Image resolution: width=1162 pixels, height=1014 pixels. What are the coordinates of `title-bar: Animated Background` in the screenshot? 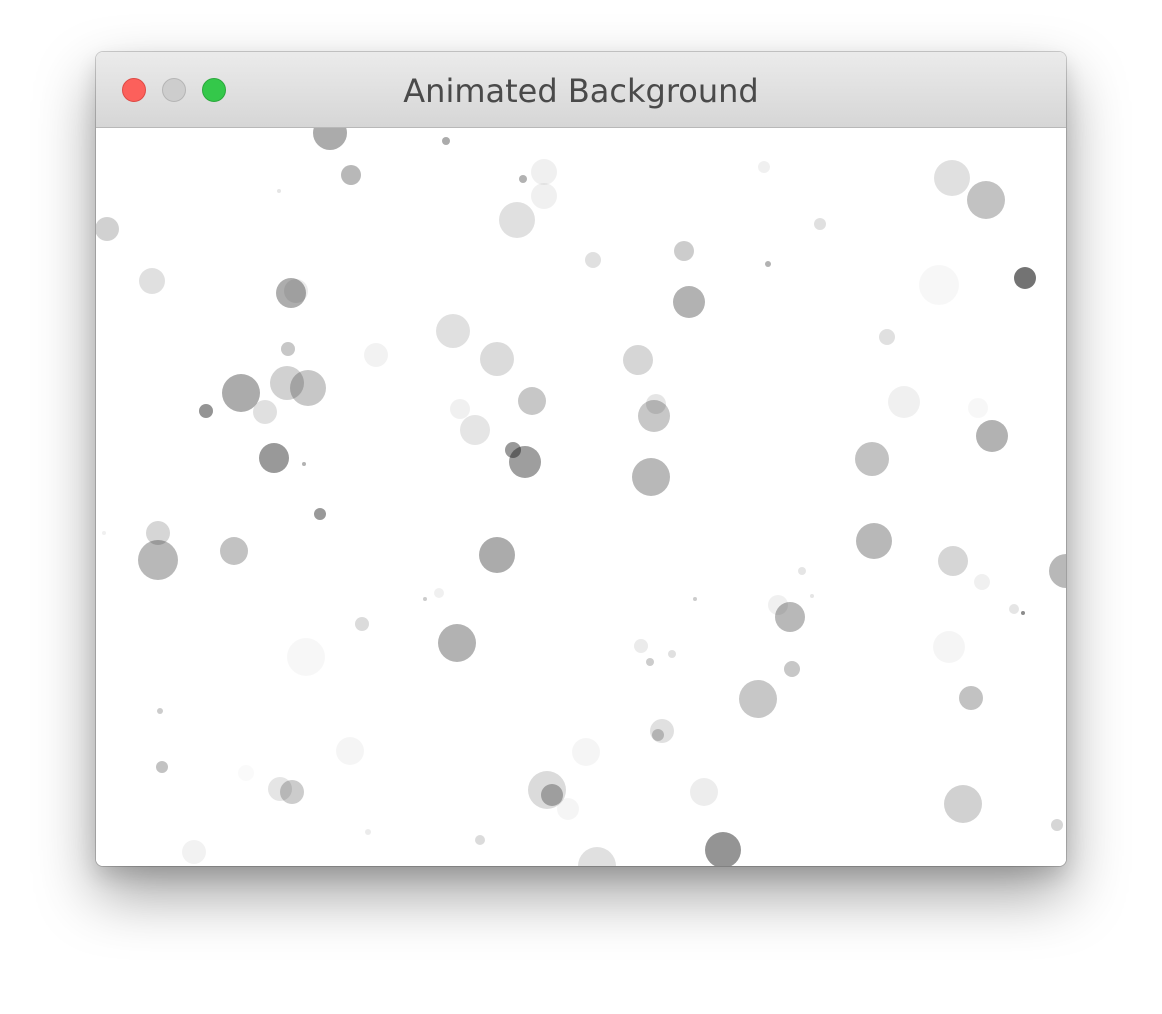 It's located at (581, 90).